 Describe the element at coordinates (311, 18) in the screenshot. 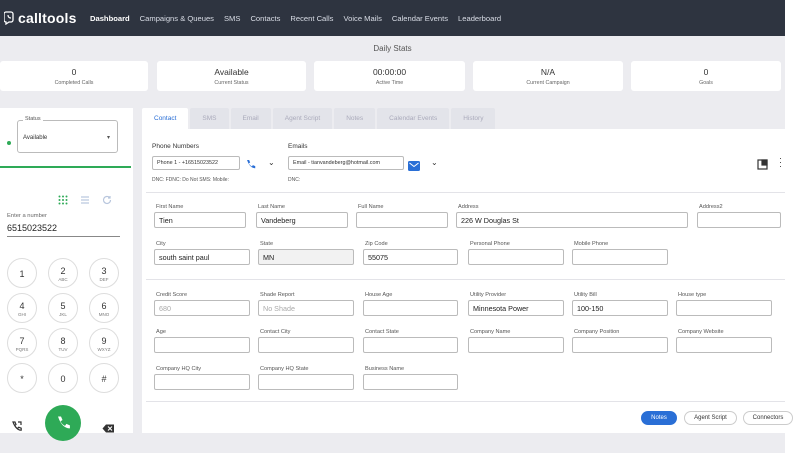

I see `nav-recent-calls: Recent Calls` at that location.